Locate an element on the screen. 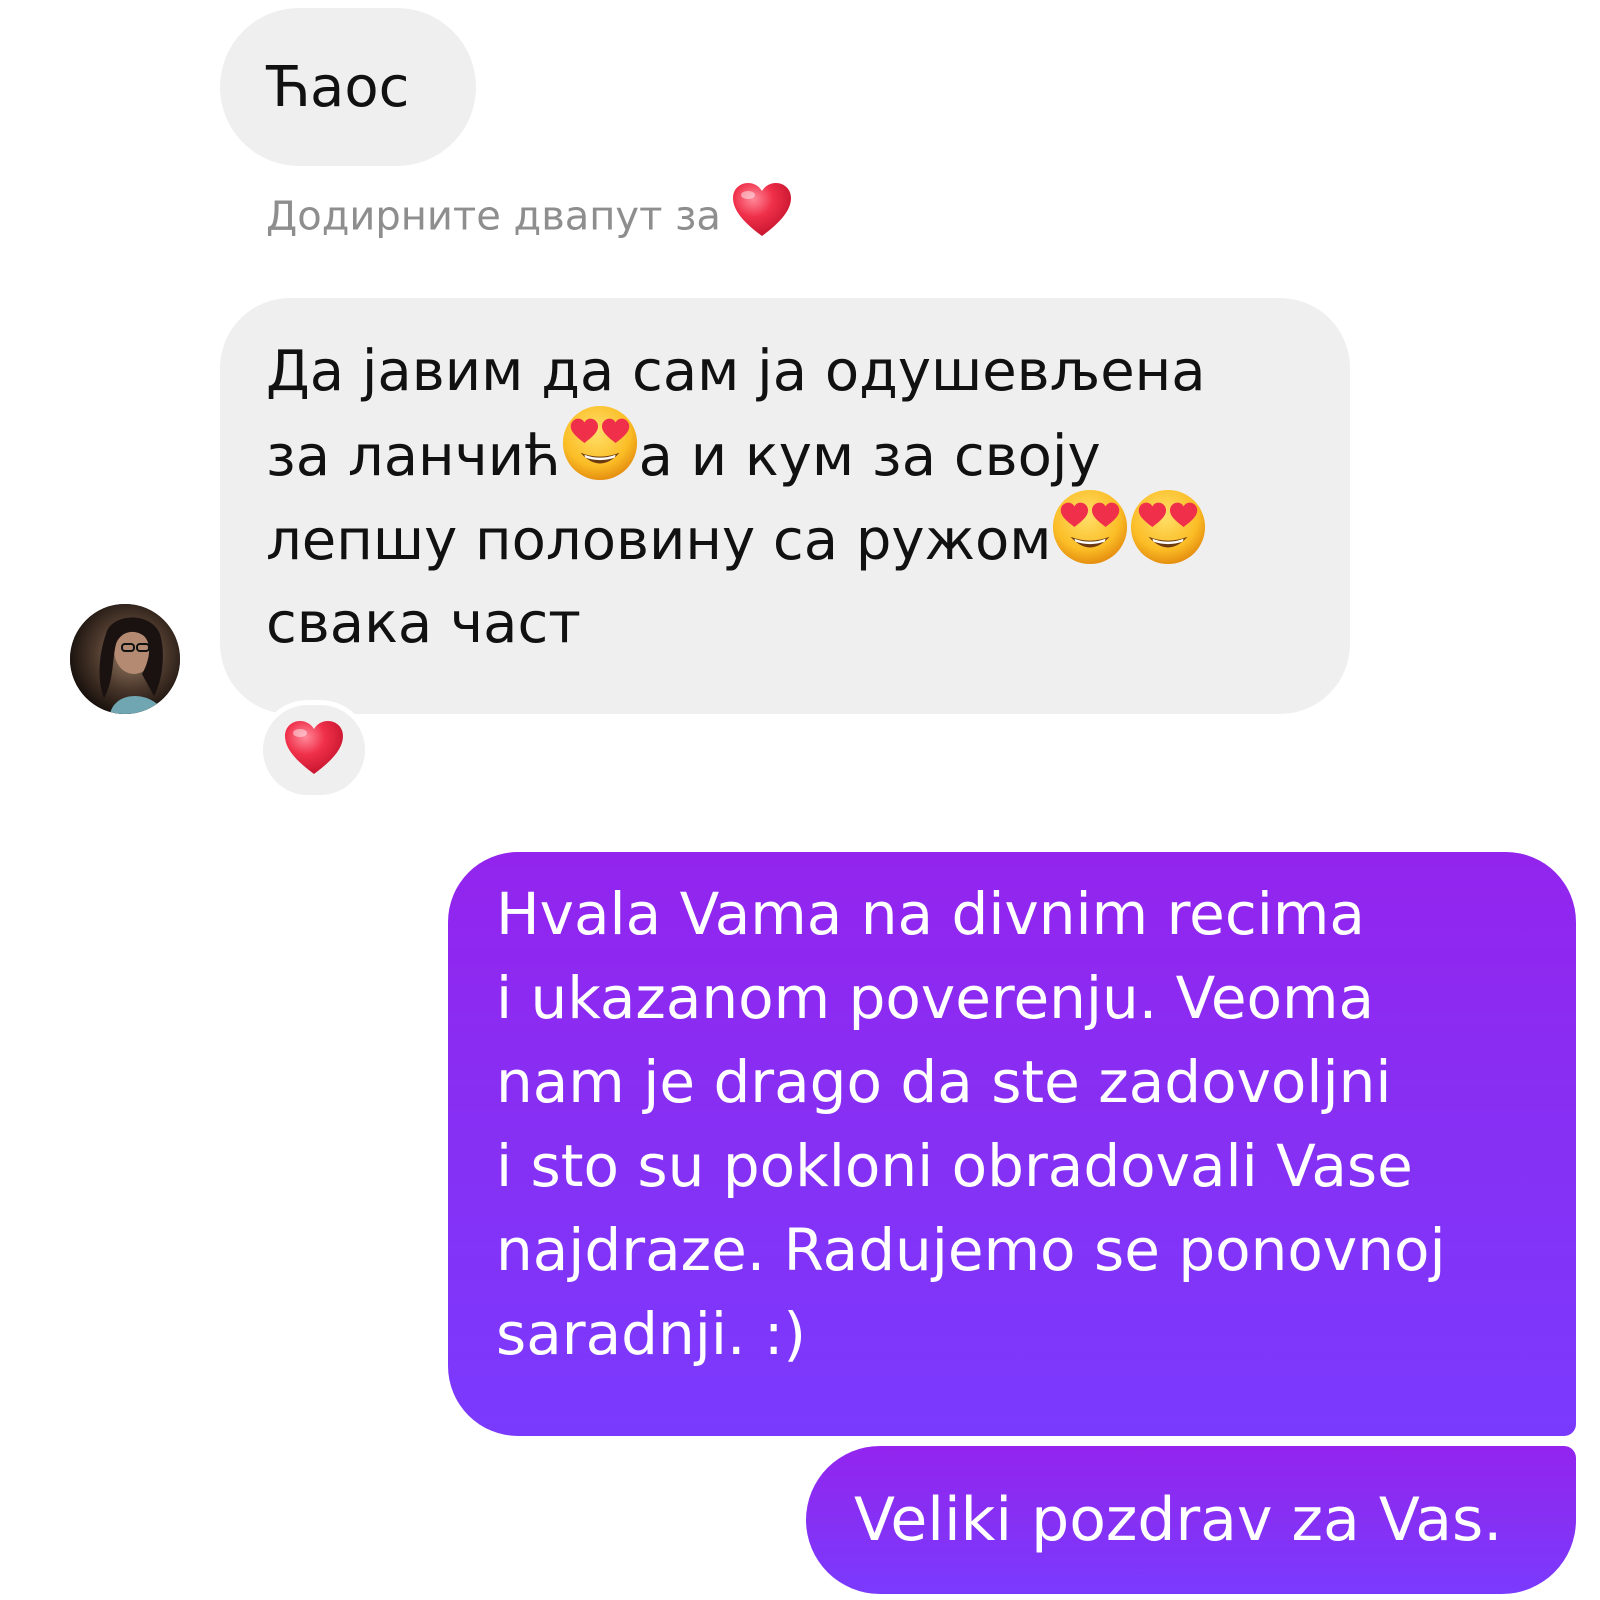 This screenshot has width=1600, height=1600. message-line-1: Да јавим да сам ја одушевљена is located at coordinates (736, 371).